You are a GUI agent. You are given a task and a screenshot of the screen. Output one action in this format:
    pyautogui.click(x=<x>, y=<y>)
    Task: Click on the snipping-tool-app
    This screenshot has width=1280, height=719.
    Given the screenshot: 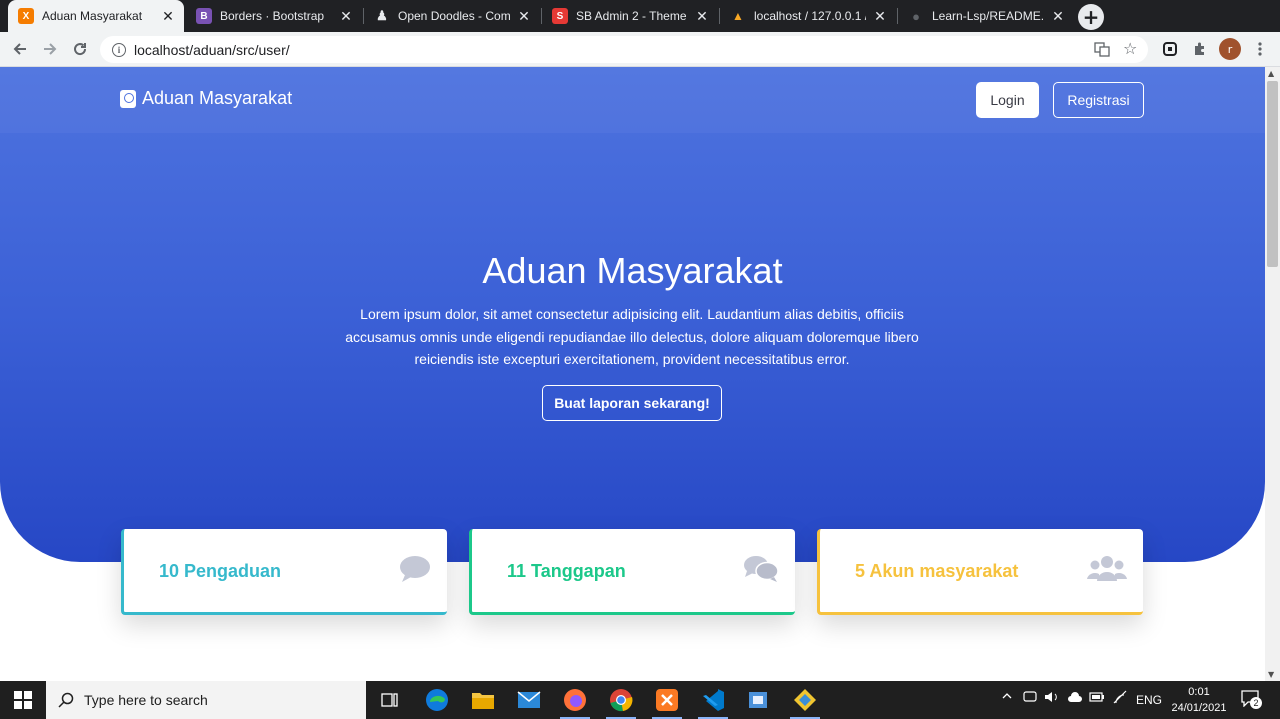 What is the action you would take?
    pyautogui.click(x=759, y=700)
    